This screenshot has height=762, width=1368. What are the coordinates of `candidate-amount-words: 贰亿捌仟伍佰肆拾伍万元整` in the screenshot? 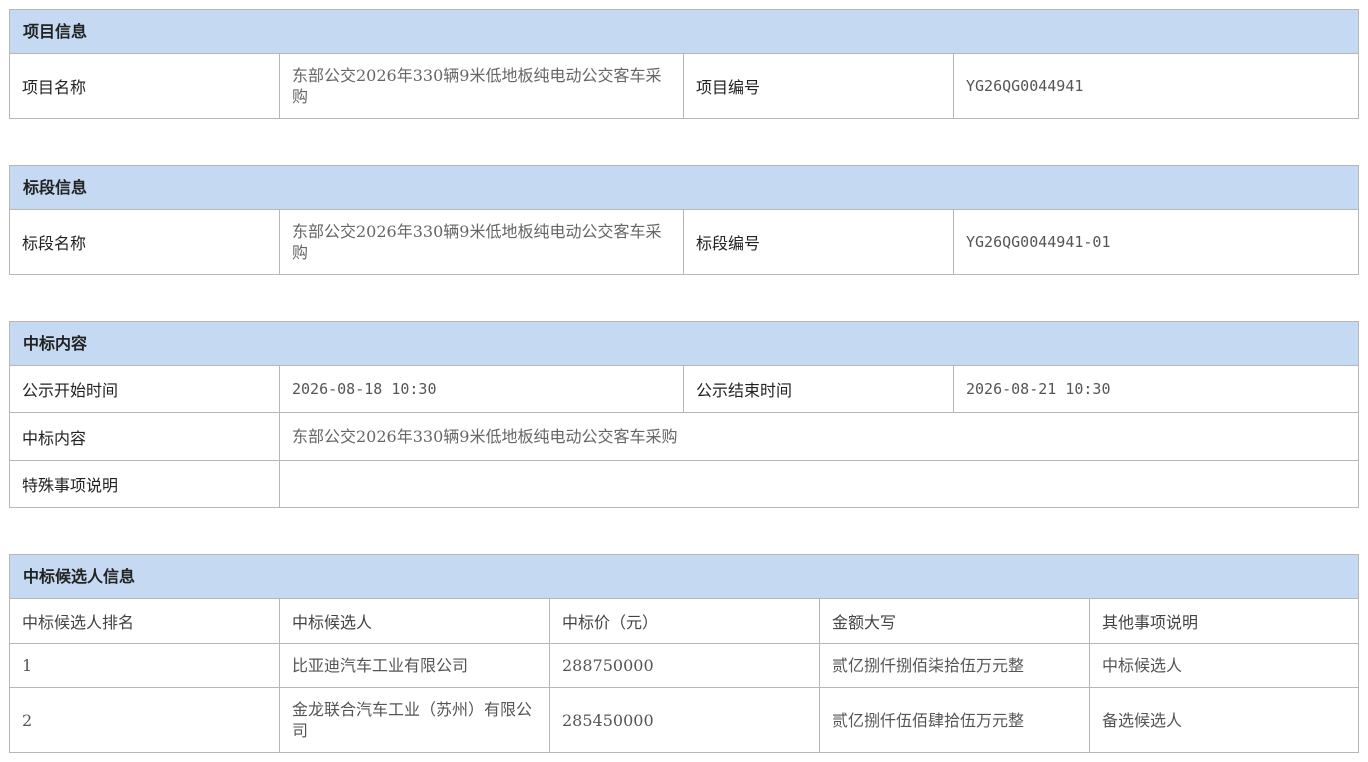 It's located at (955, 720).